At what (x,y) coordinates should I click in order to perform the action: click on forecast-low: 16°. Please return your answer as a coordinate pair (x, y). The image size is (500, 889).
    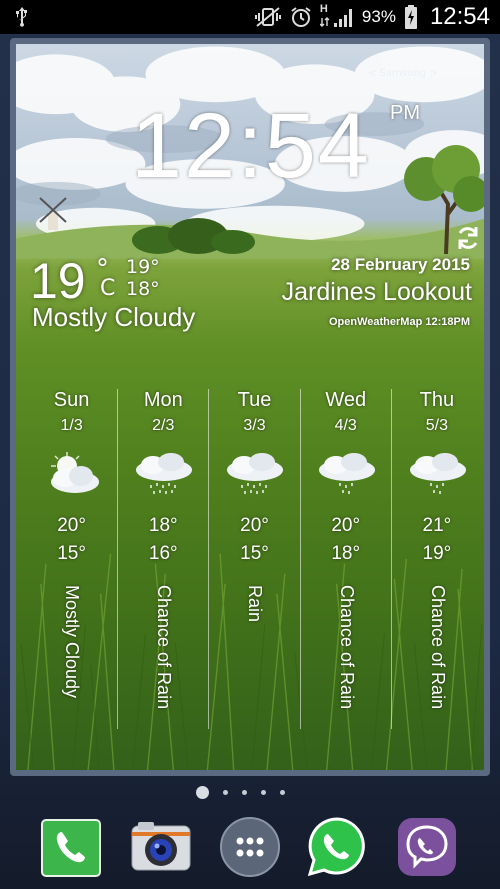
    Looking at the image, I should click on (163, 553).